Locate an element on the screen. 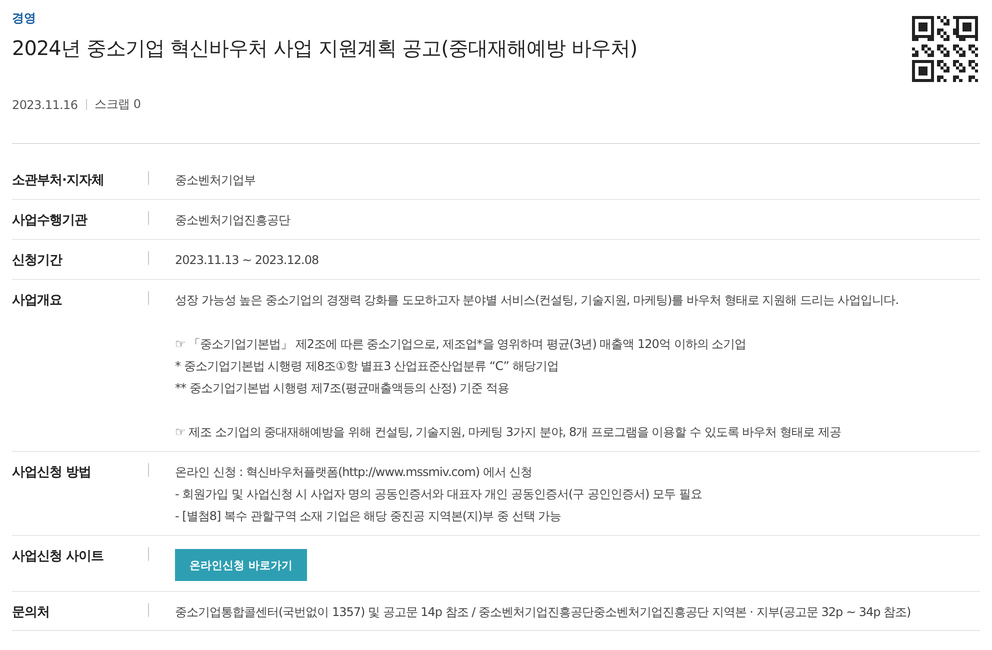 This screenshot has height=650, width=992. scrap-count: 스크랩 0 is located at coordinates (117, 104).